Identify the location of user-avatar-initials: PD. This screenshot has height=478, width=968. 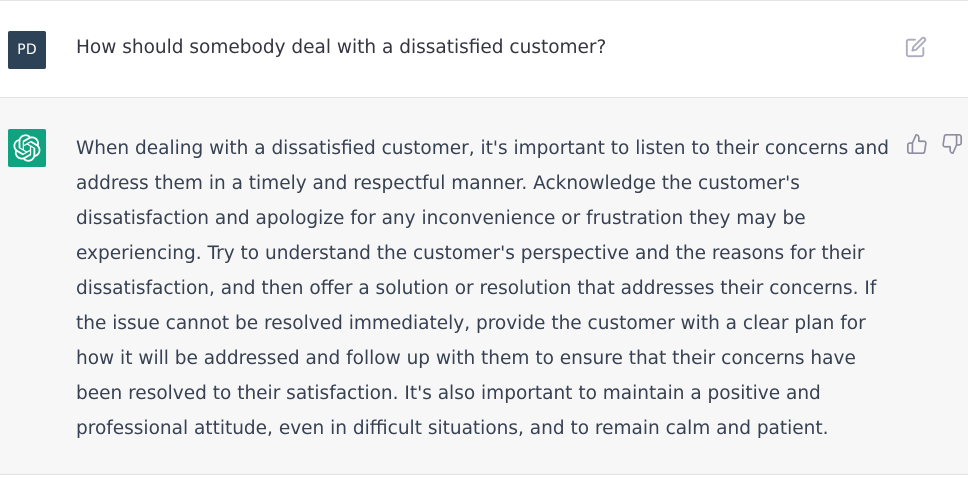
(27, 50).